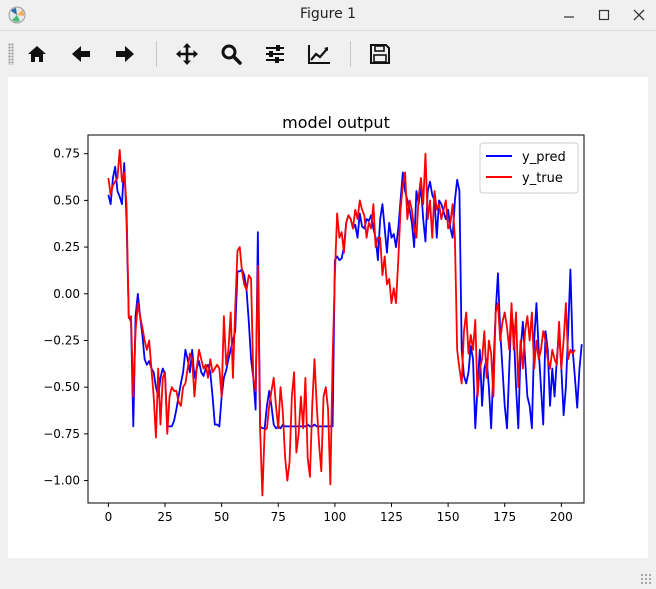 The height and width of the screenshot is (589, 656). I want to click on x-tick-label: 100, so click(334, 517).